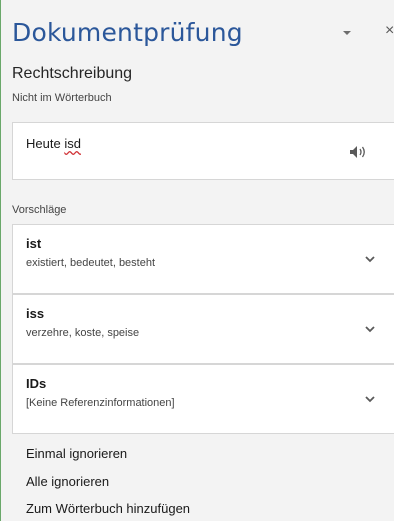  Describe the element at coordinates (108, 508) in the screenshot. I see `add-to-dictionary-button: Zum Wörterbuch hinzufügen` at that location.